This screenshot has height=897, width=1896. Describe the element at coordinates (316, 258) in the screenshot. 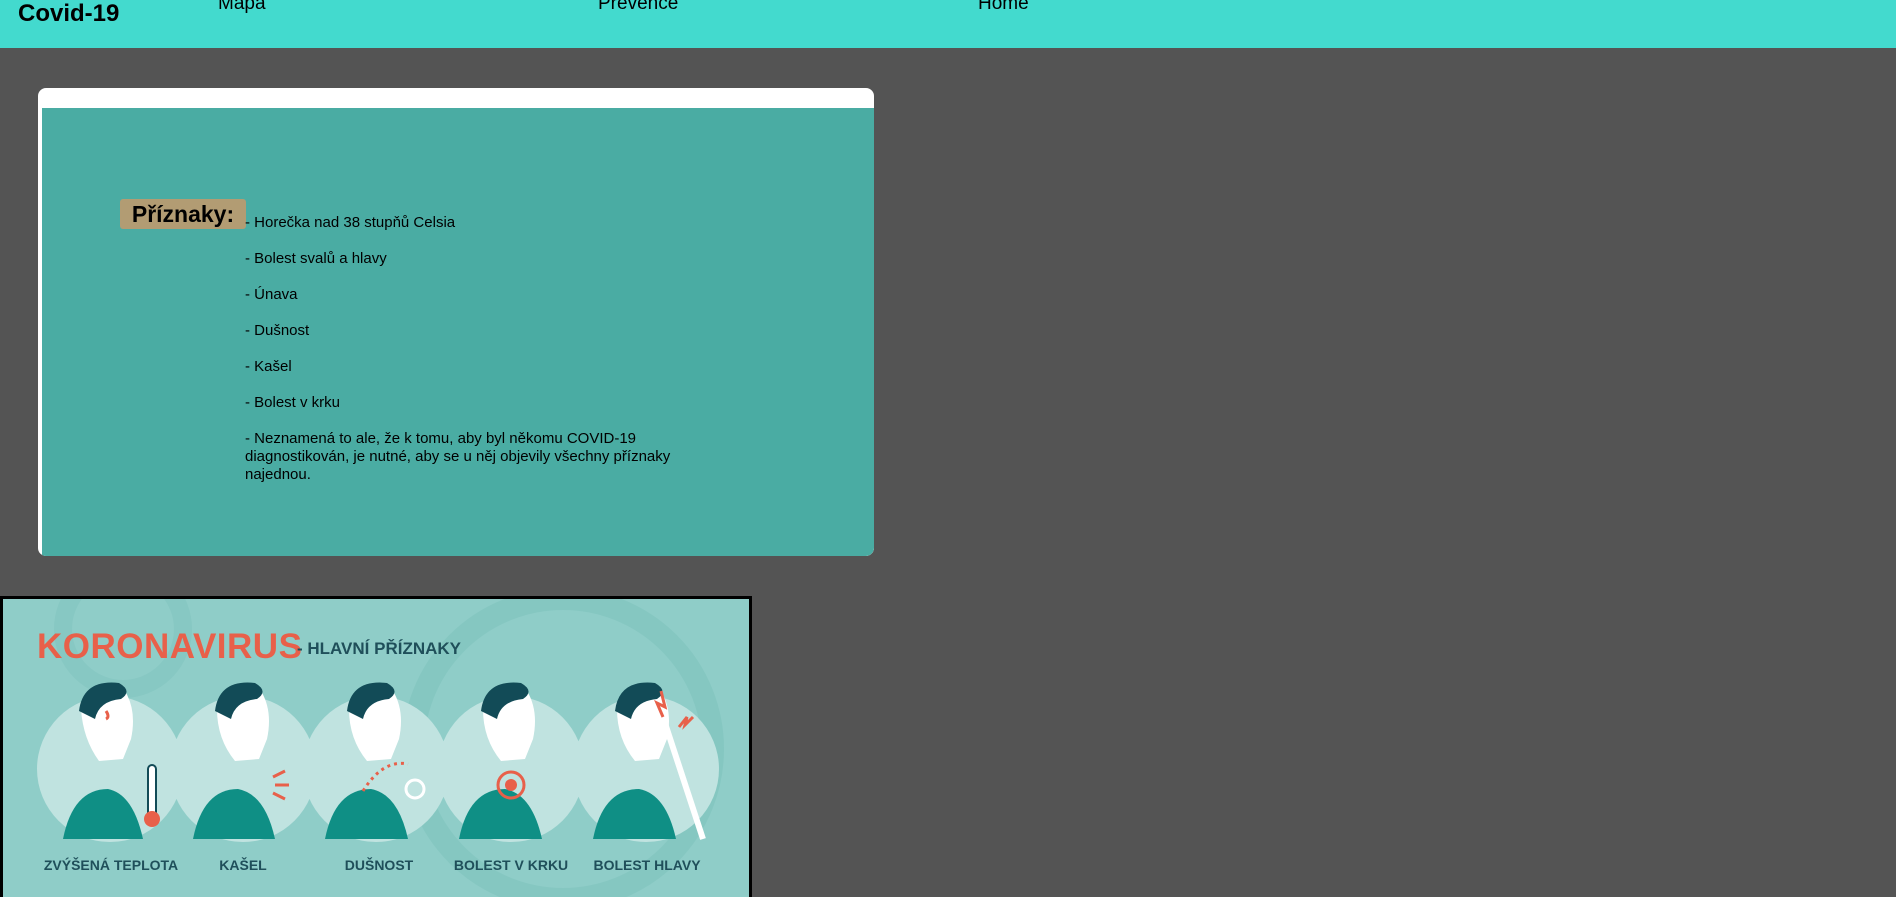

I see `symptom-item: - Bolest svalů a hlavy` at that location.